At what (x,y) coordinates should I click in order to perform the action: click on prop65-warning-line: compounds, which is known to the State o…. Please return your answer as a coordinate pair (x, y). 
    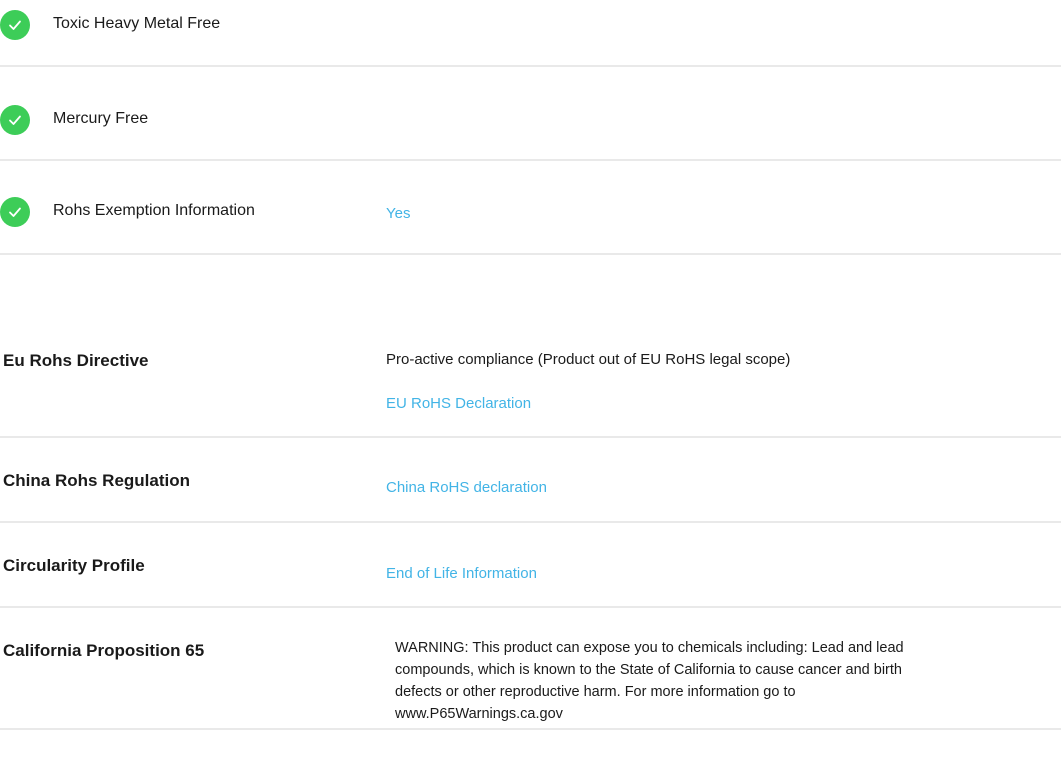
    Looking at the image, I should click on (648, 670).